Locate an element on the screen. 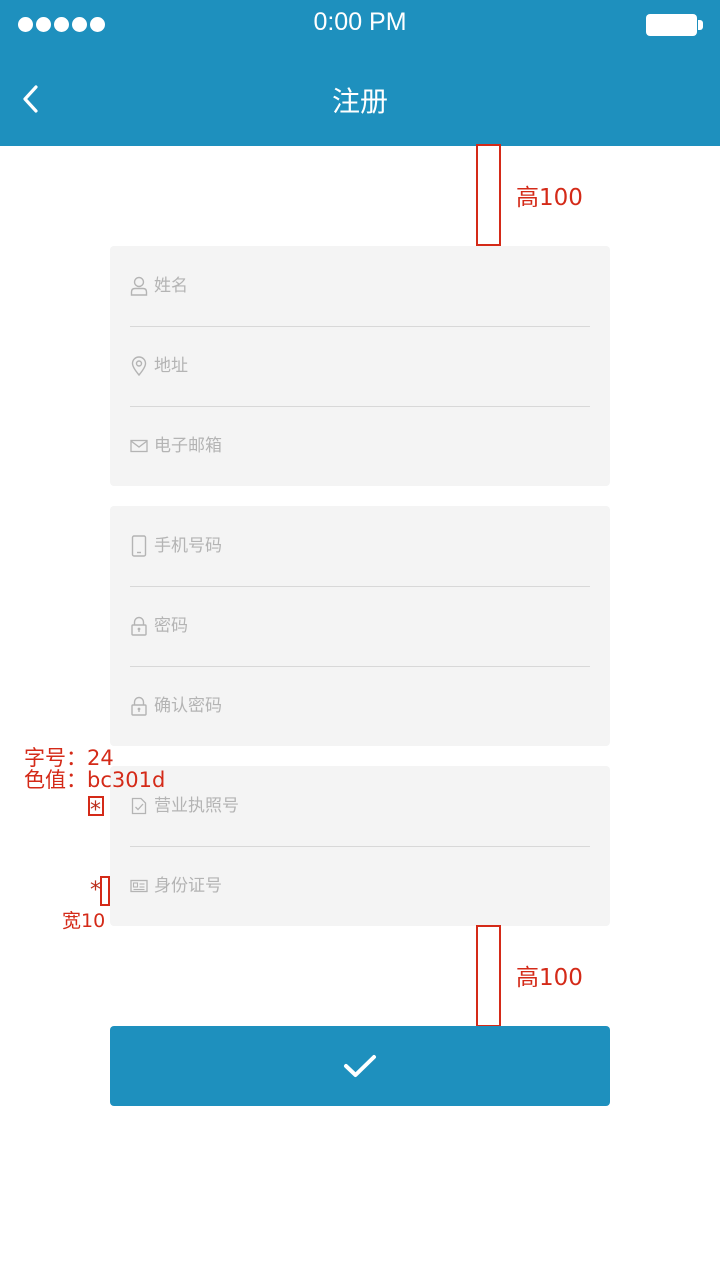  address-input is located at coordinates (369, 366).